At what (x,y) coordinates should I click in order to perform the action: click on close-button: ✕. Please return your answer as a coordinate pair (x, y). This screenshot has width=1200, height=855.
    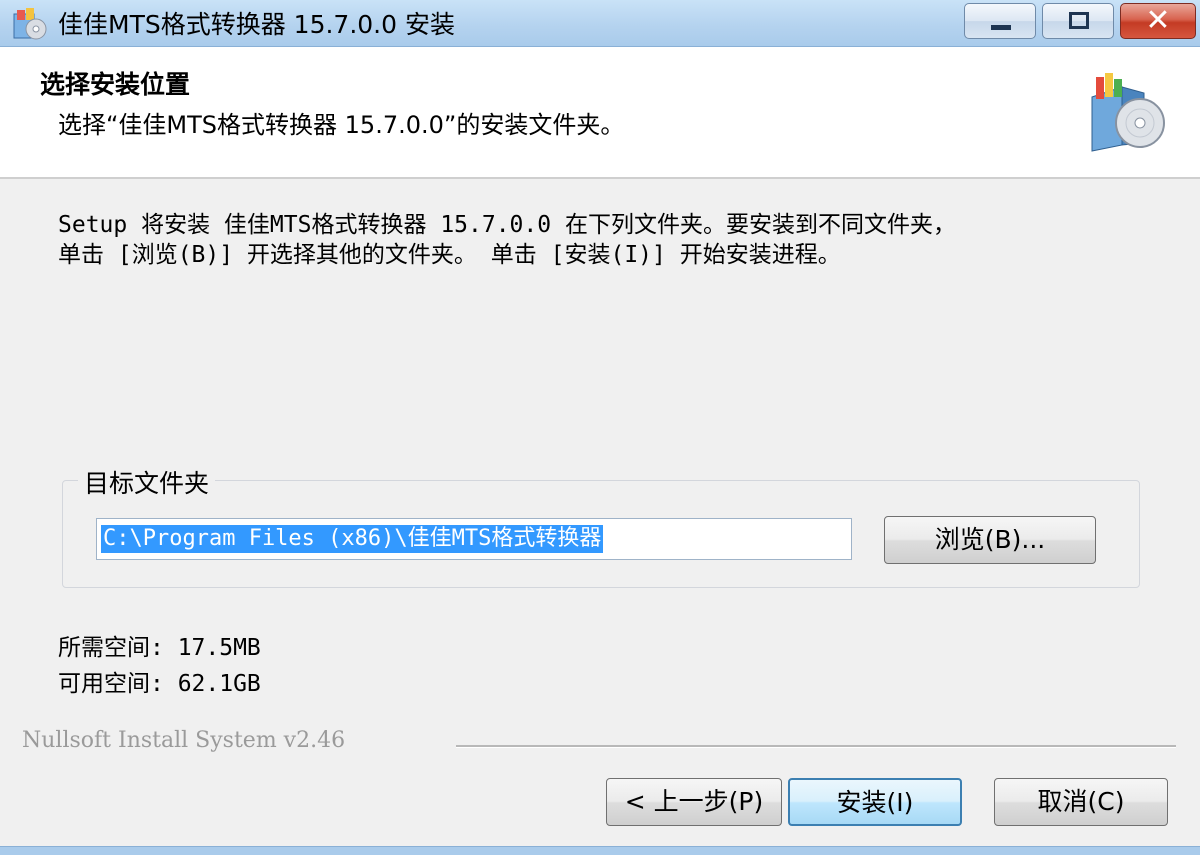
    Looking at the image, I should click on (1158, 21).